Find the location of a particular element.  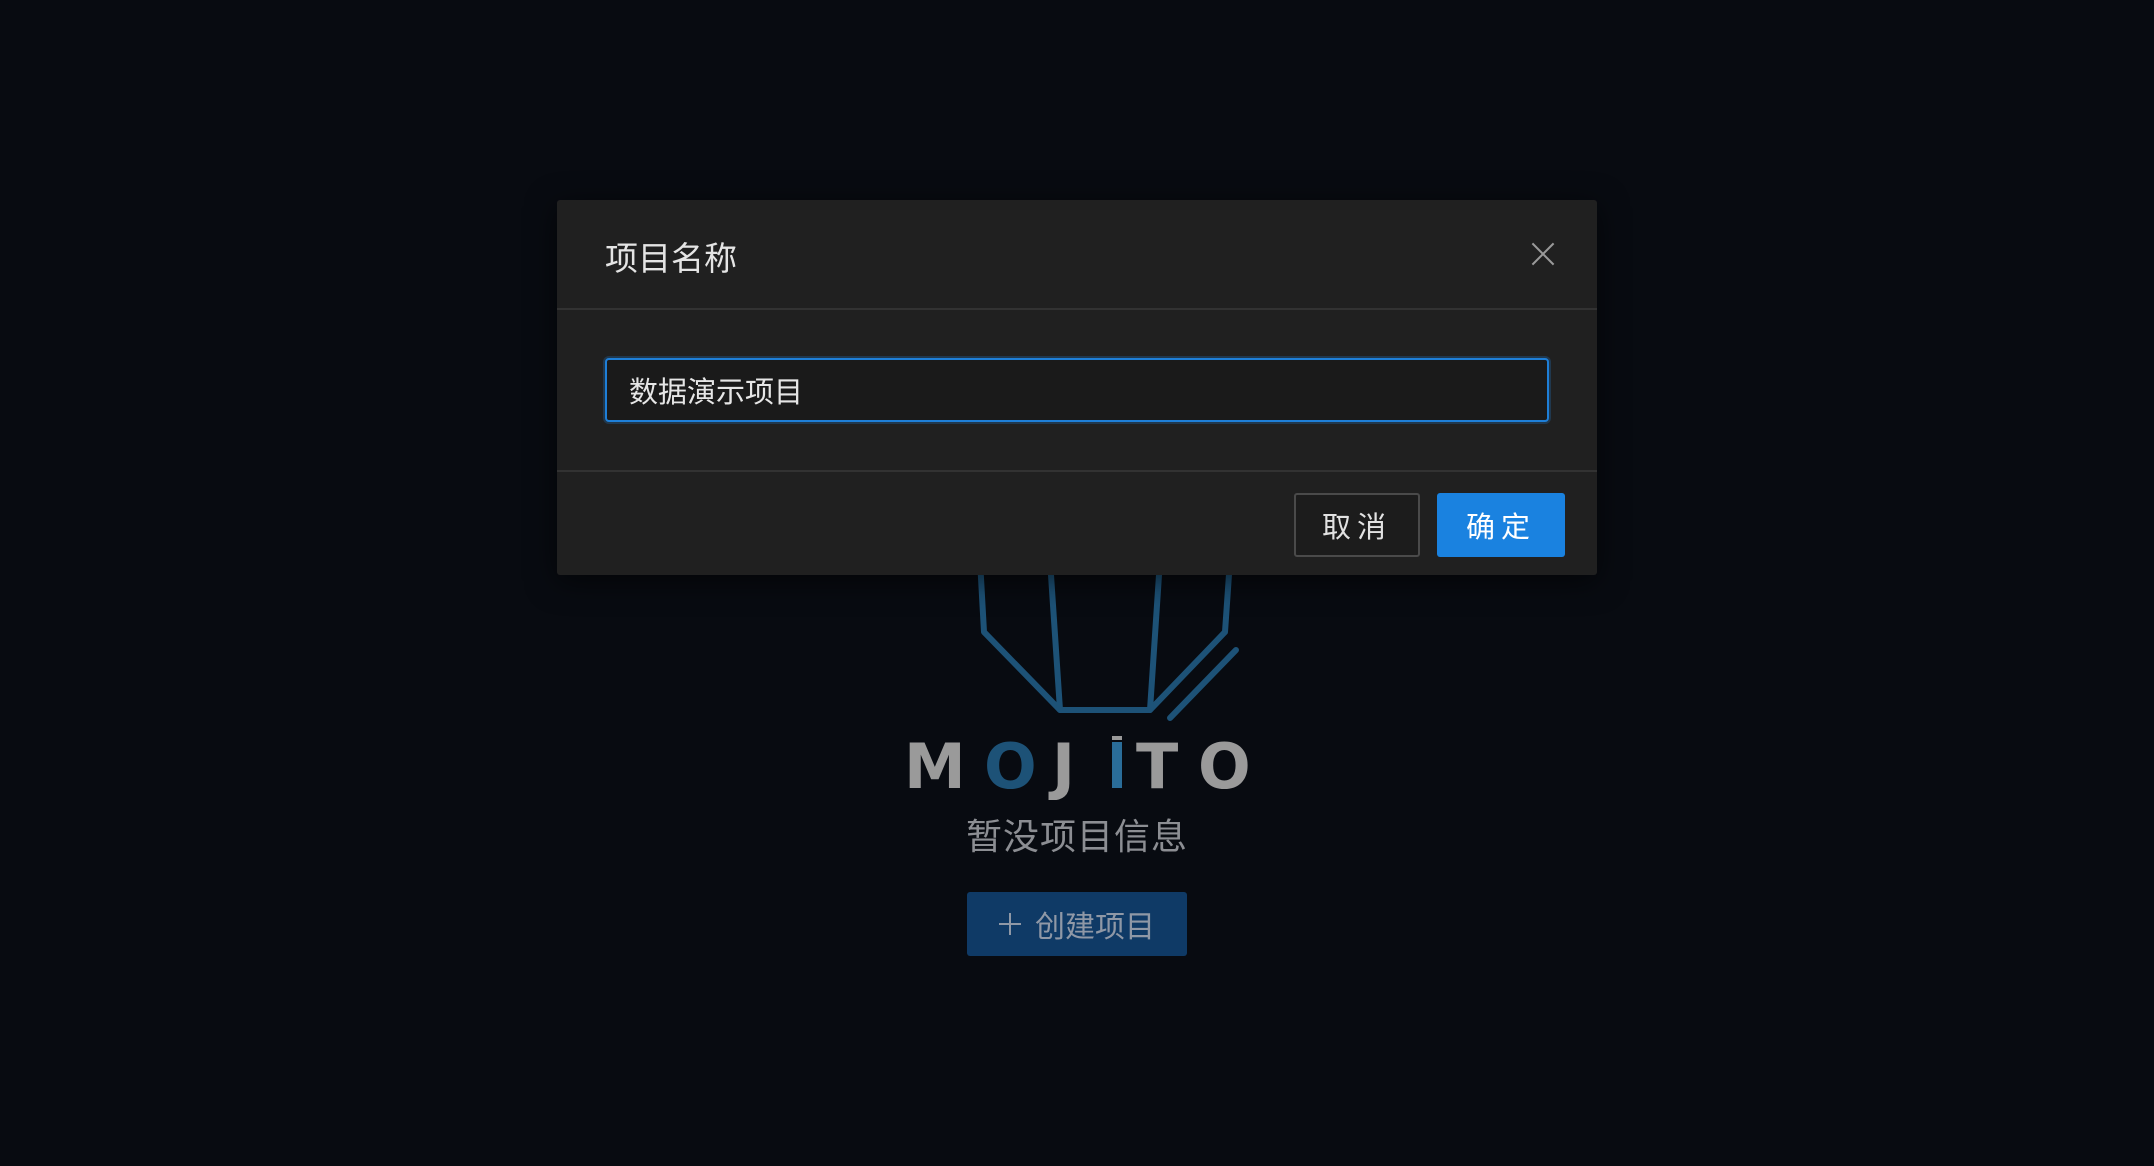

close-icon is located at coordinates (1543, 254).